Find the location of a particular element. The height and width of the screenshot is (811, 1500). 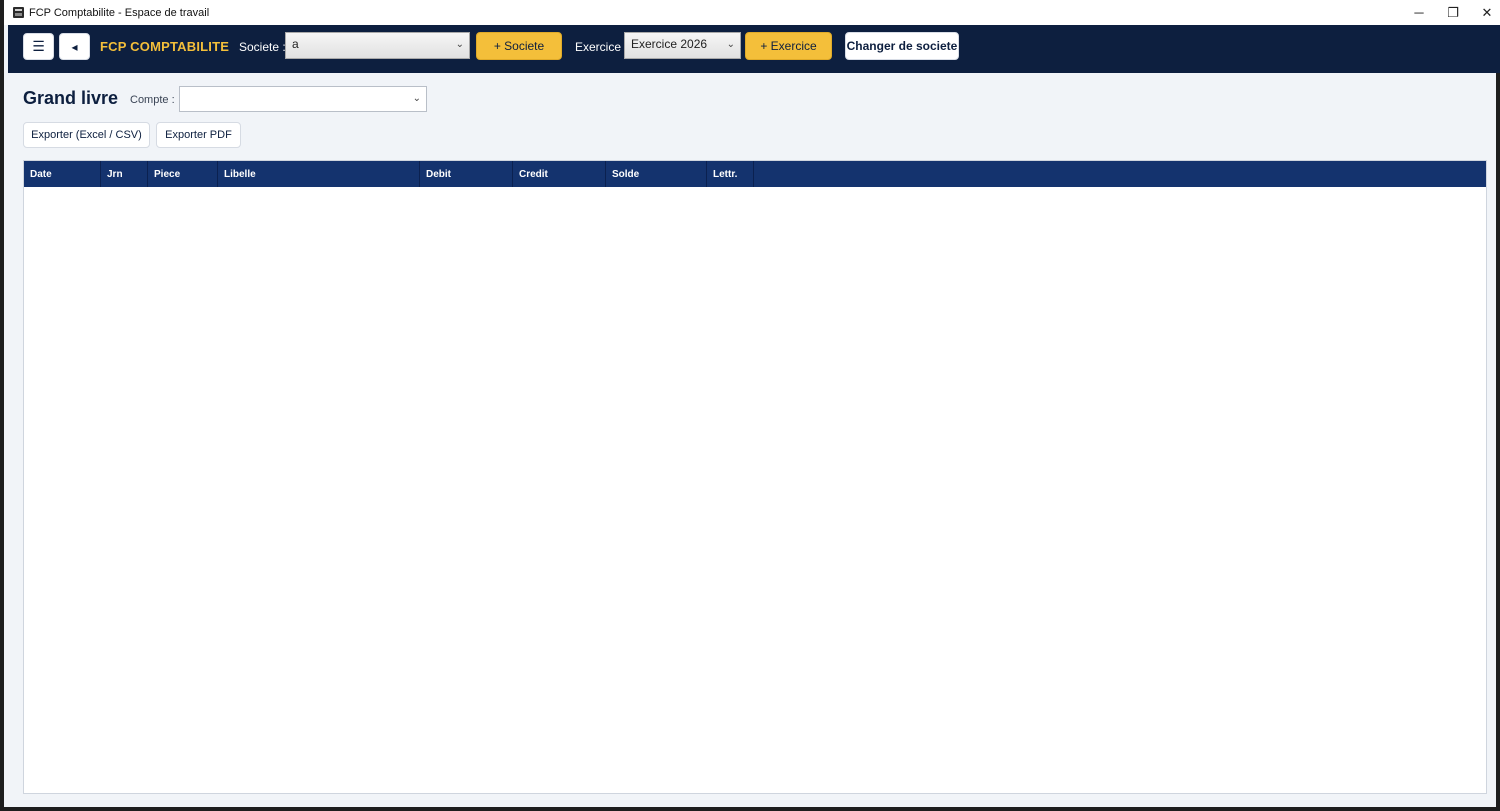

column-piece: Piece is located at coordinates (183, 174).